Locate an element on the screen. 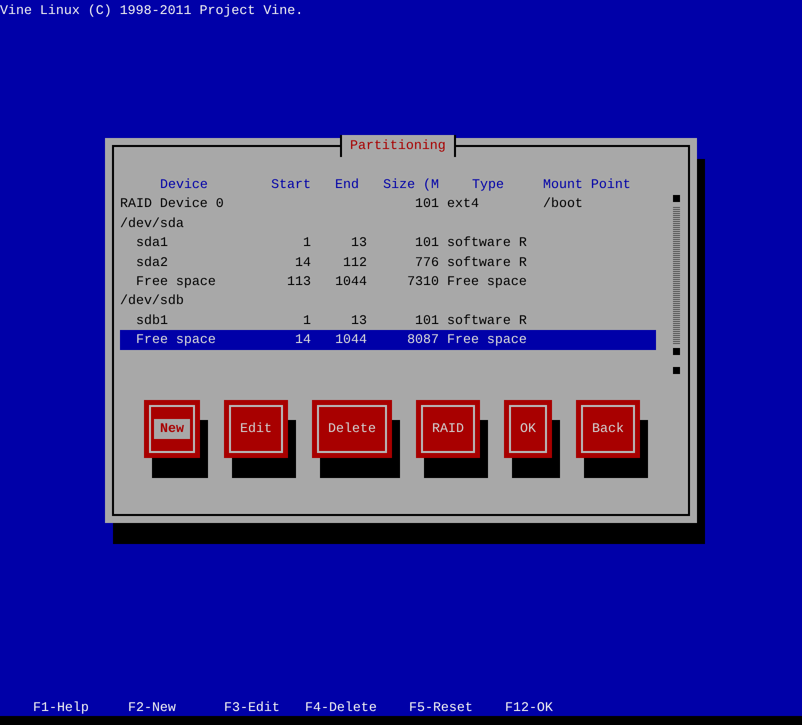 This screenshot has width=802, height=725. partition-row: /dev/sda is located at coordinates (388, 224).